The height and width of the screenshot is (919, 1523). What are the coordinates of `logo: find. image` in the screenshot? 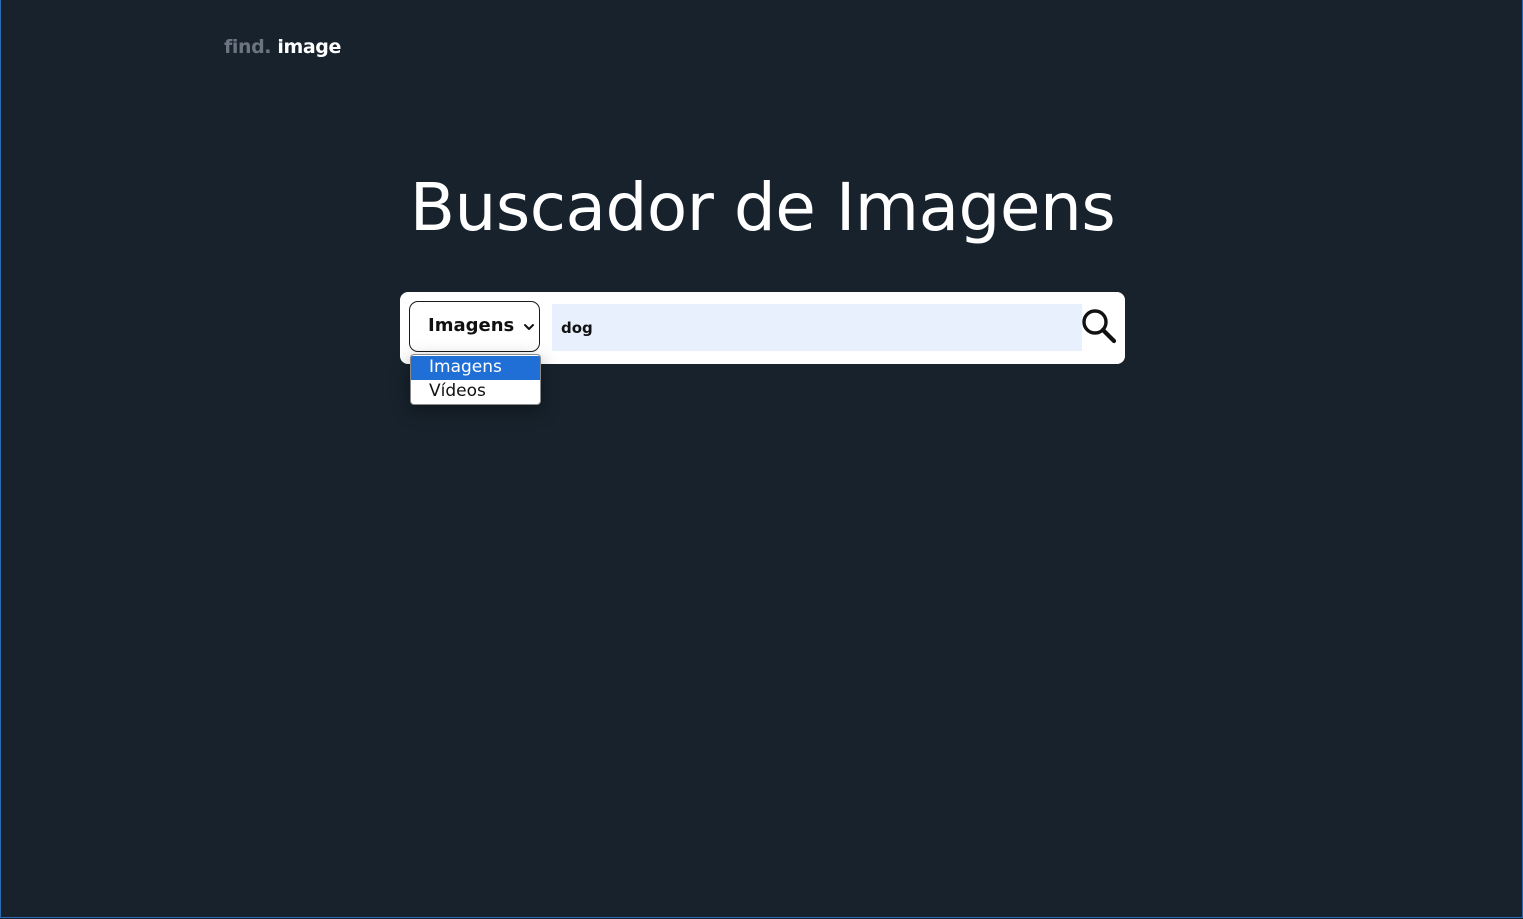 It's located at (282, 47).